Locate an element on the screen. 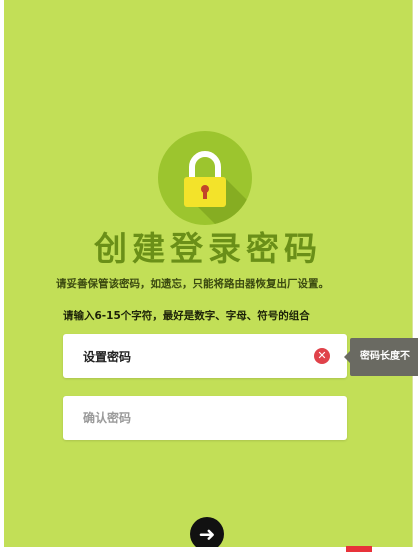 This screenshot has width=418, height=552. password-field: ✕ is located at coordinates (205, 356).